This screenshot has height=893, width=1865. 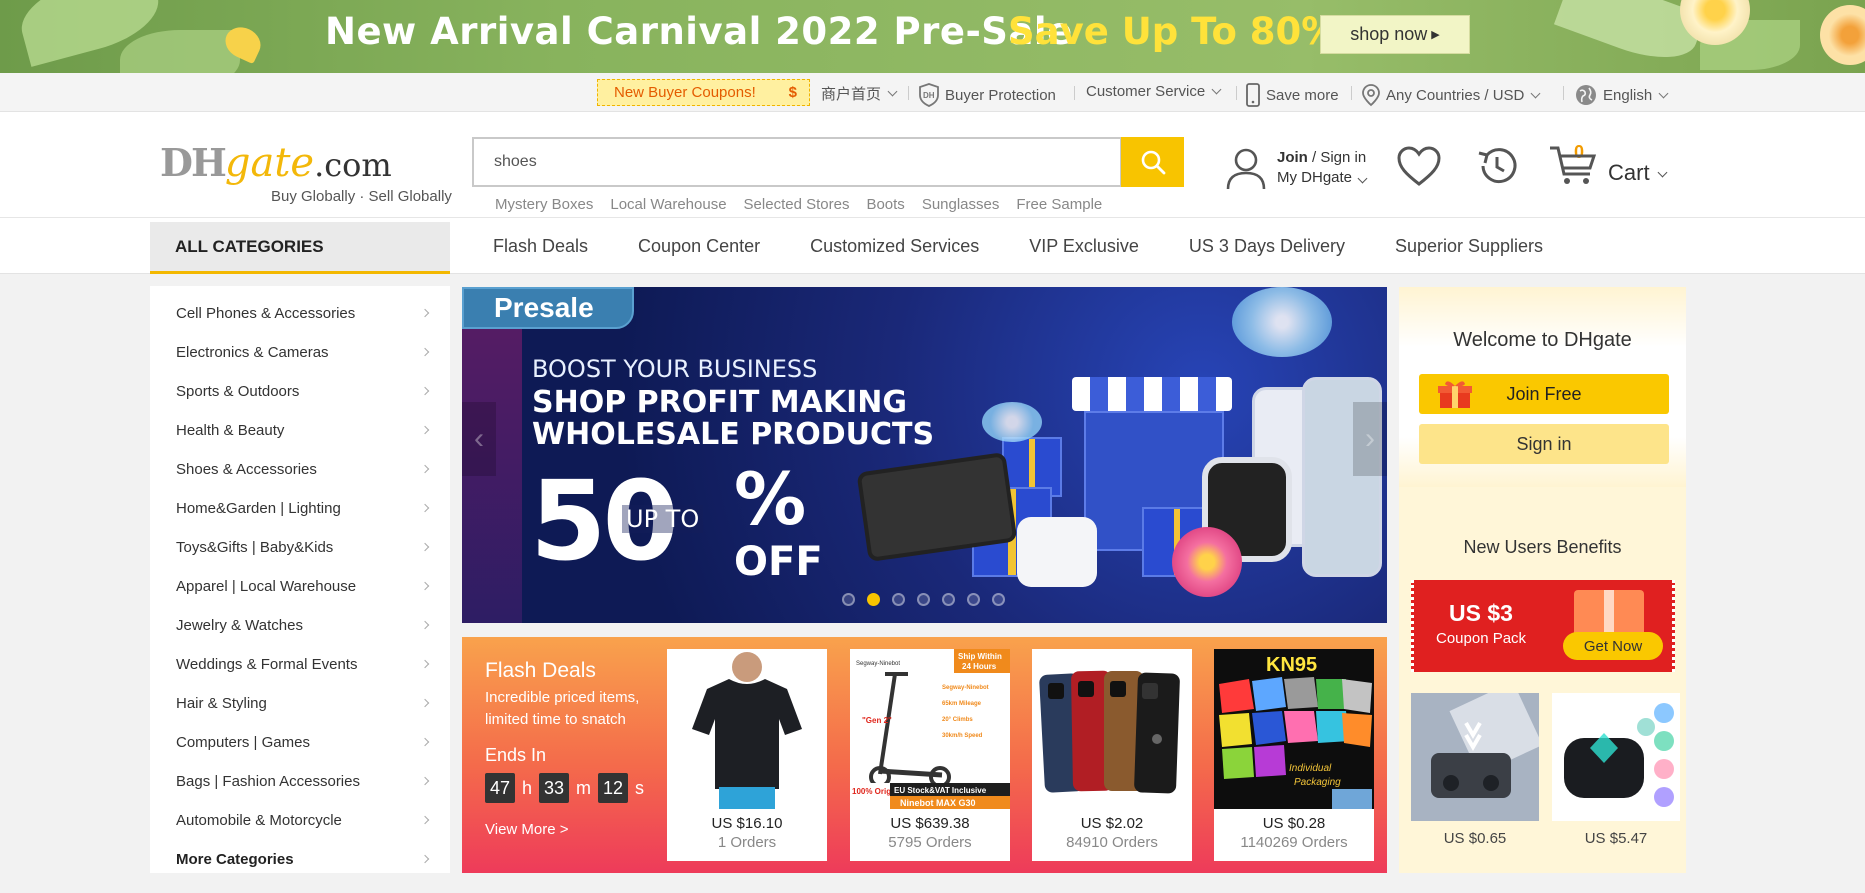 I want to click on product-image-masks: KN95 Individual Packaging, so click(x=1294, y=729).